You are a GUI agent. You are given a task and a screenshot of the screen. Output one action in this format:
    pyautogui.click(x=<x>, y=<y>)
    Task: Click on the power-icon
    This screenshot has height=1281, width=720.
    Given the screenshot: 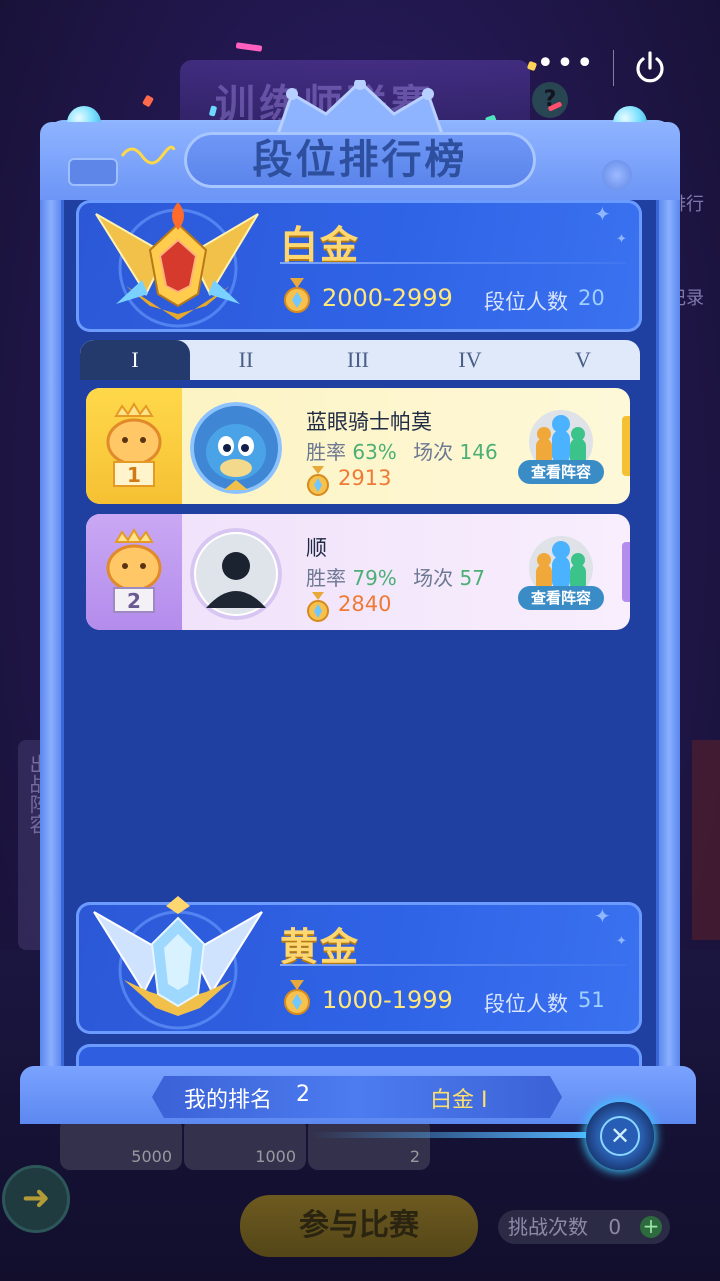 What is the action you would take?
    pyautogui.click(x=650, y=68)
    